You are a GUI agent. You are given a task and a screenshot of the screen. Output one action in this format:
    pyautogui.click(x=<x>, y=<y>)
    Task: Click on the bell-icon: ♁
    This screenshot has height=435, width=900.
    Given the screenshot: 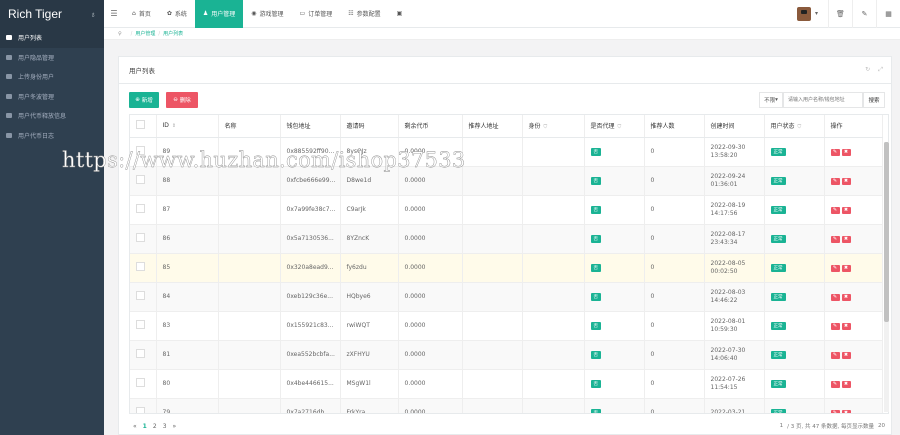 What is the action you would take?
    pyautogui.click(x=93, y=14)
    